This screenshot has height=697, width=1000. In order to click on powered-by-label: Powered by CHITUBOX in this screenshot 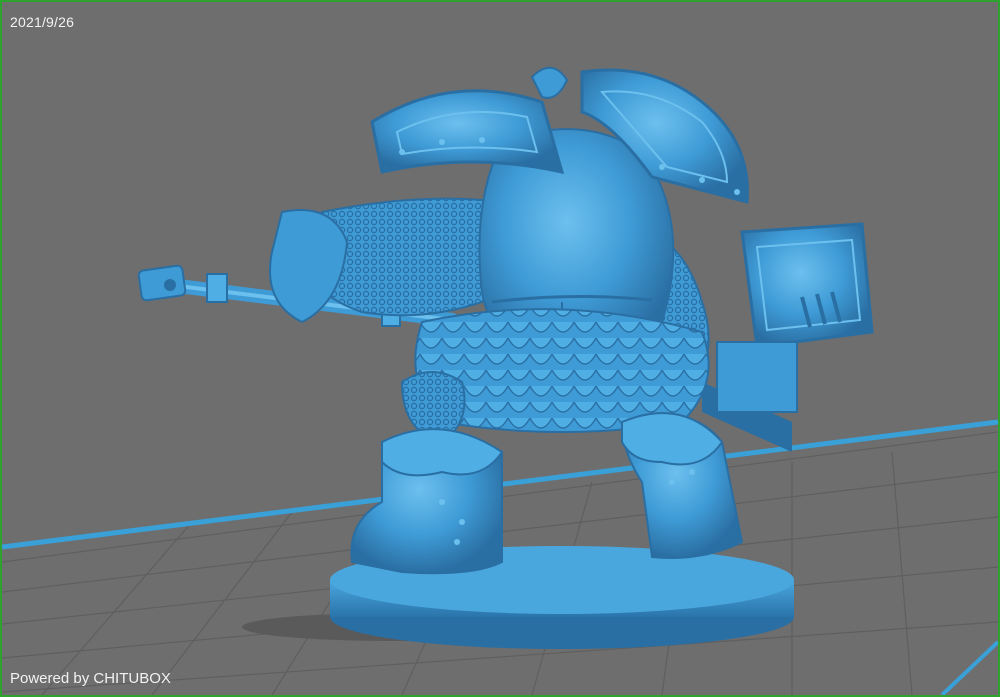, I will do `click(90, 678)`.